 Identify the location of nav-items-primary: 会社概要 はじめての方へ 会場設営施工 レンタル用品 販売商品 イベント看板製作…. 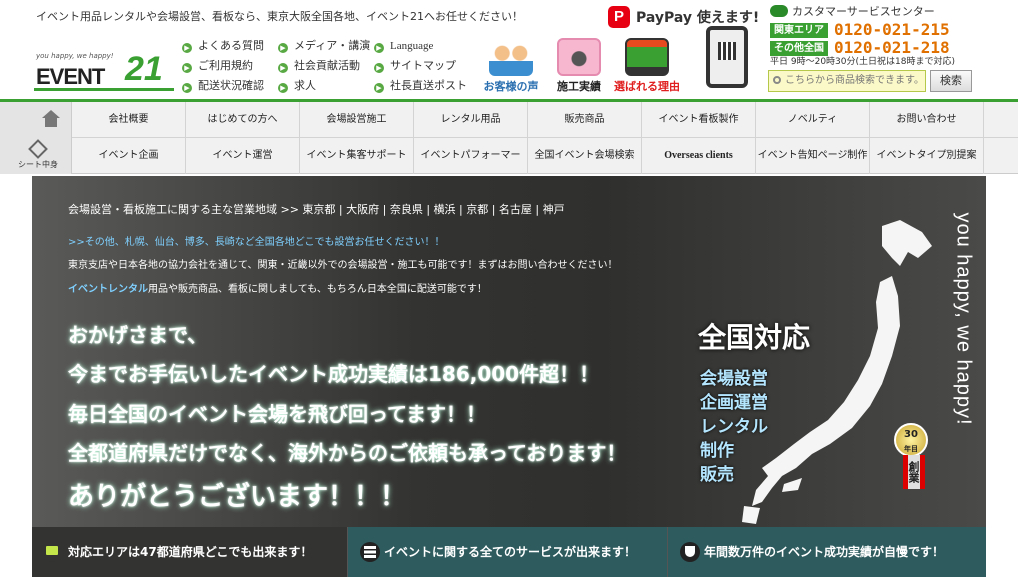
(528, 120).